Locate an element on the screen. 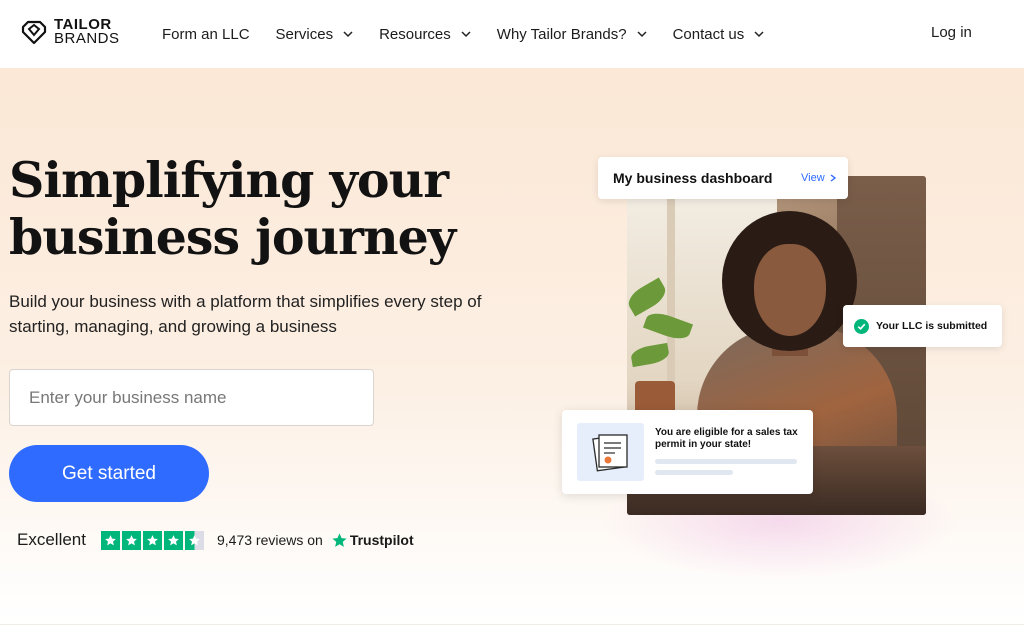 This screenshot has width=1024, height=638. reviews-count: 9,473 reviews on is located at coordinates (269, 540).